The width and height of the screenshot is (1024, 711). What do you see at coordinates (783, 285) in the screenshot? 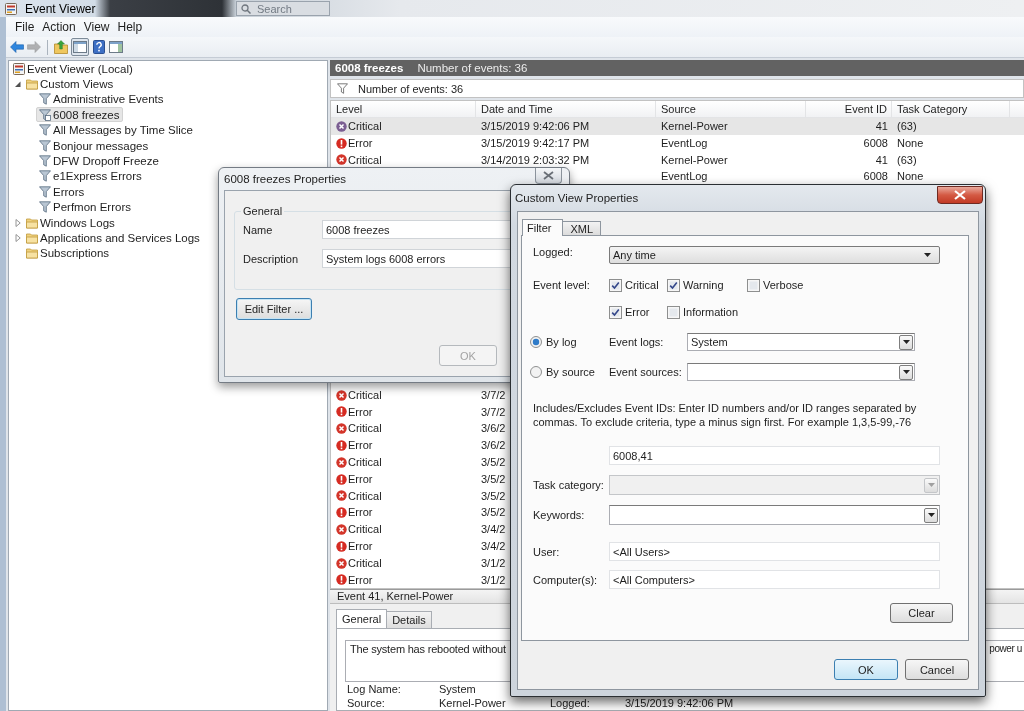
I see `checkbox-label: Verbose` at bounding box center [783, 285].